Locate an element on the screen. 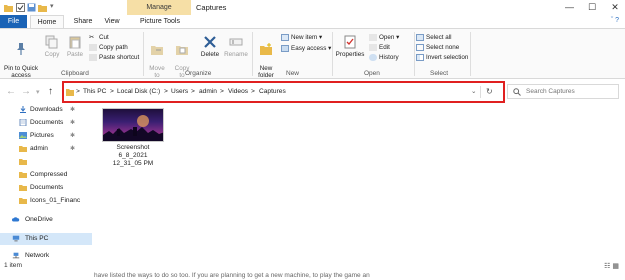 Image resolution: width=625 pixels, height=280 pixels. search-input is located at coordinates (570, 91).